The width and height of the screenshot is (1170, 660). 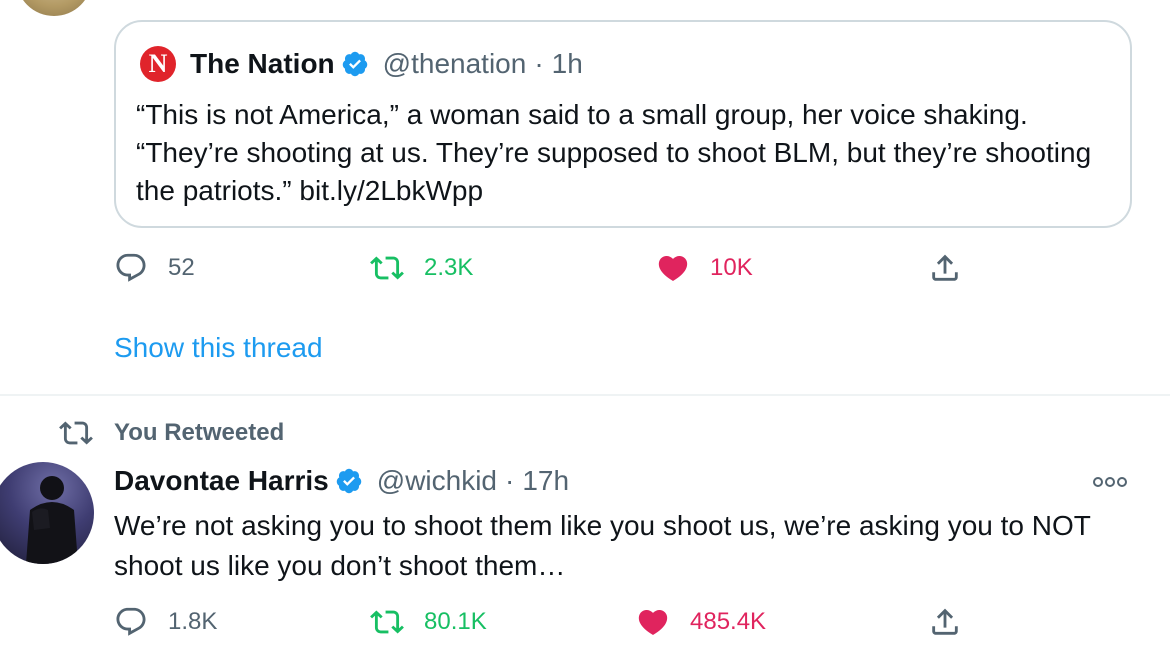 What do you see at coordinates (585, 395) in the screenshot?
I see `tweet-divider` at bounding box center [585, 395].